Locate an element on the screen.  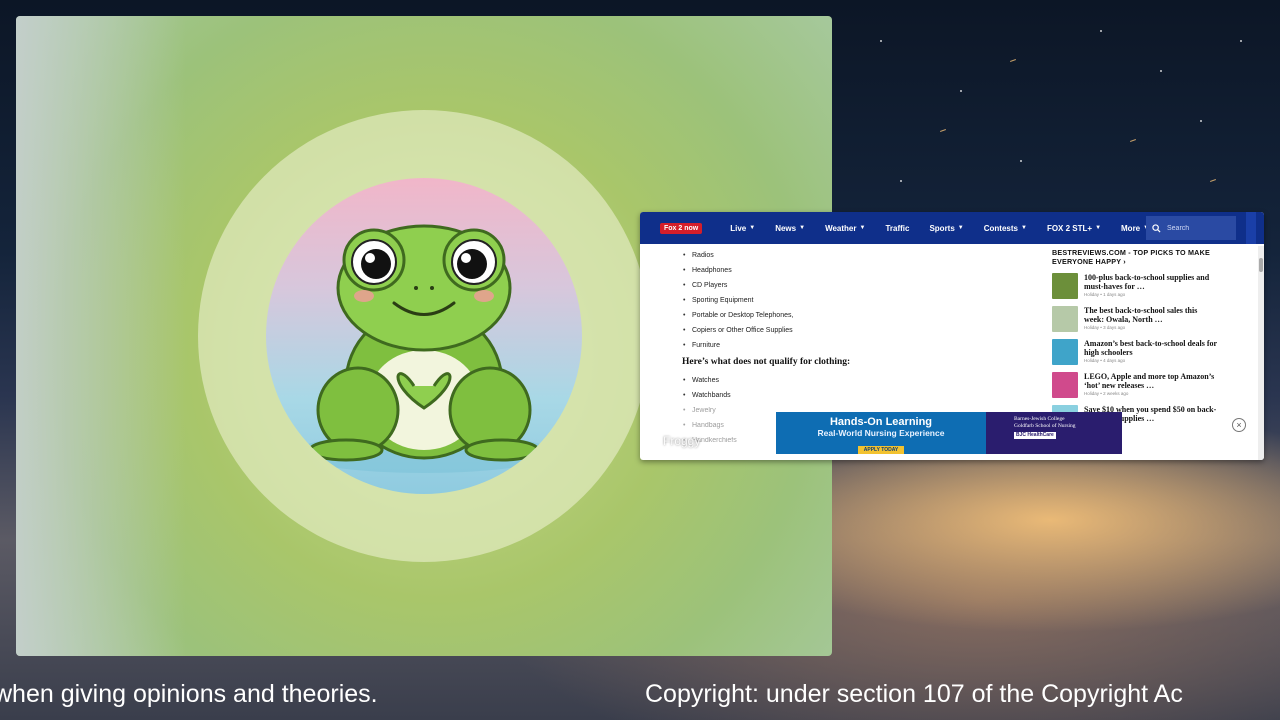
list-item: Radios is located at coordinates (862, 255).